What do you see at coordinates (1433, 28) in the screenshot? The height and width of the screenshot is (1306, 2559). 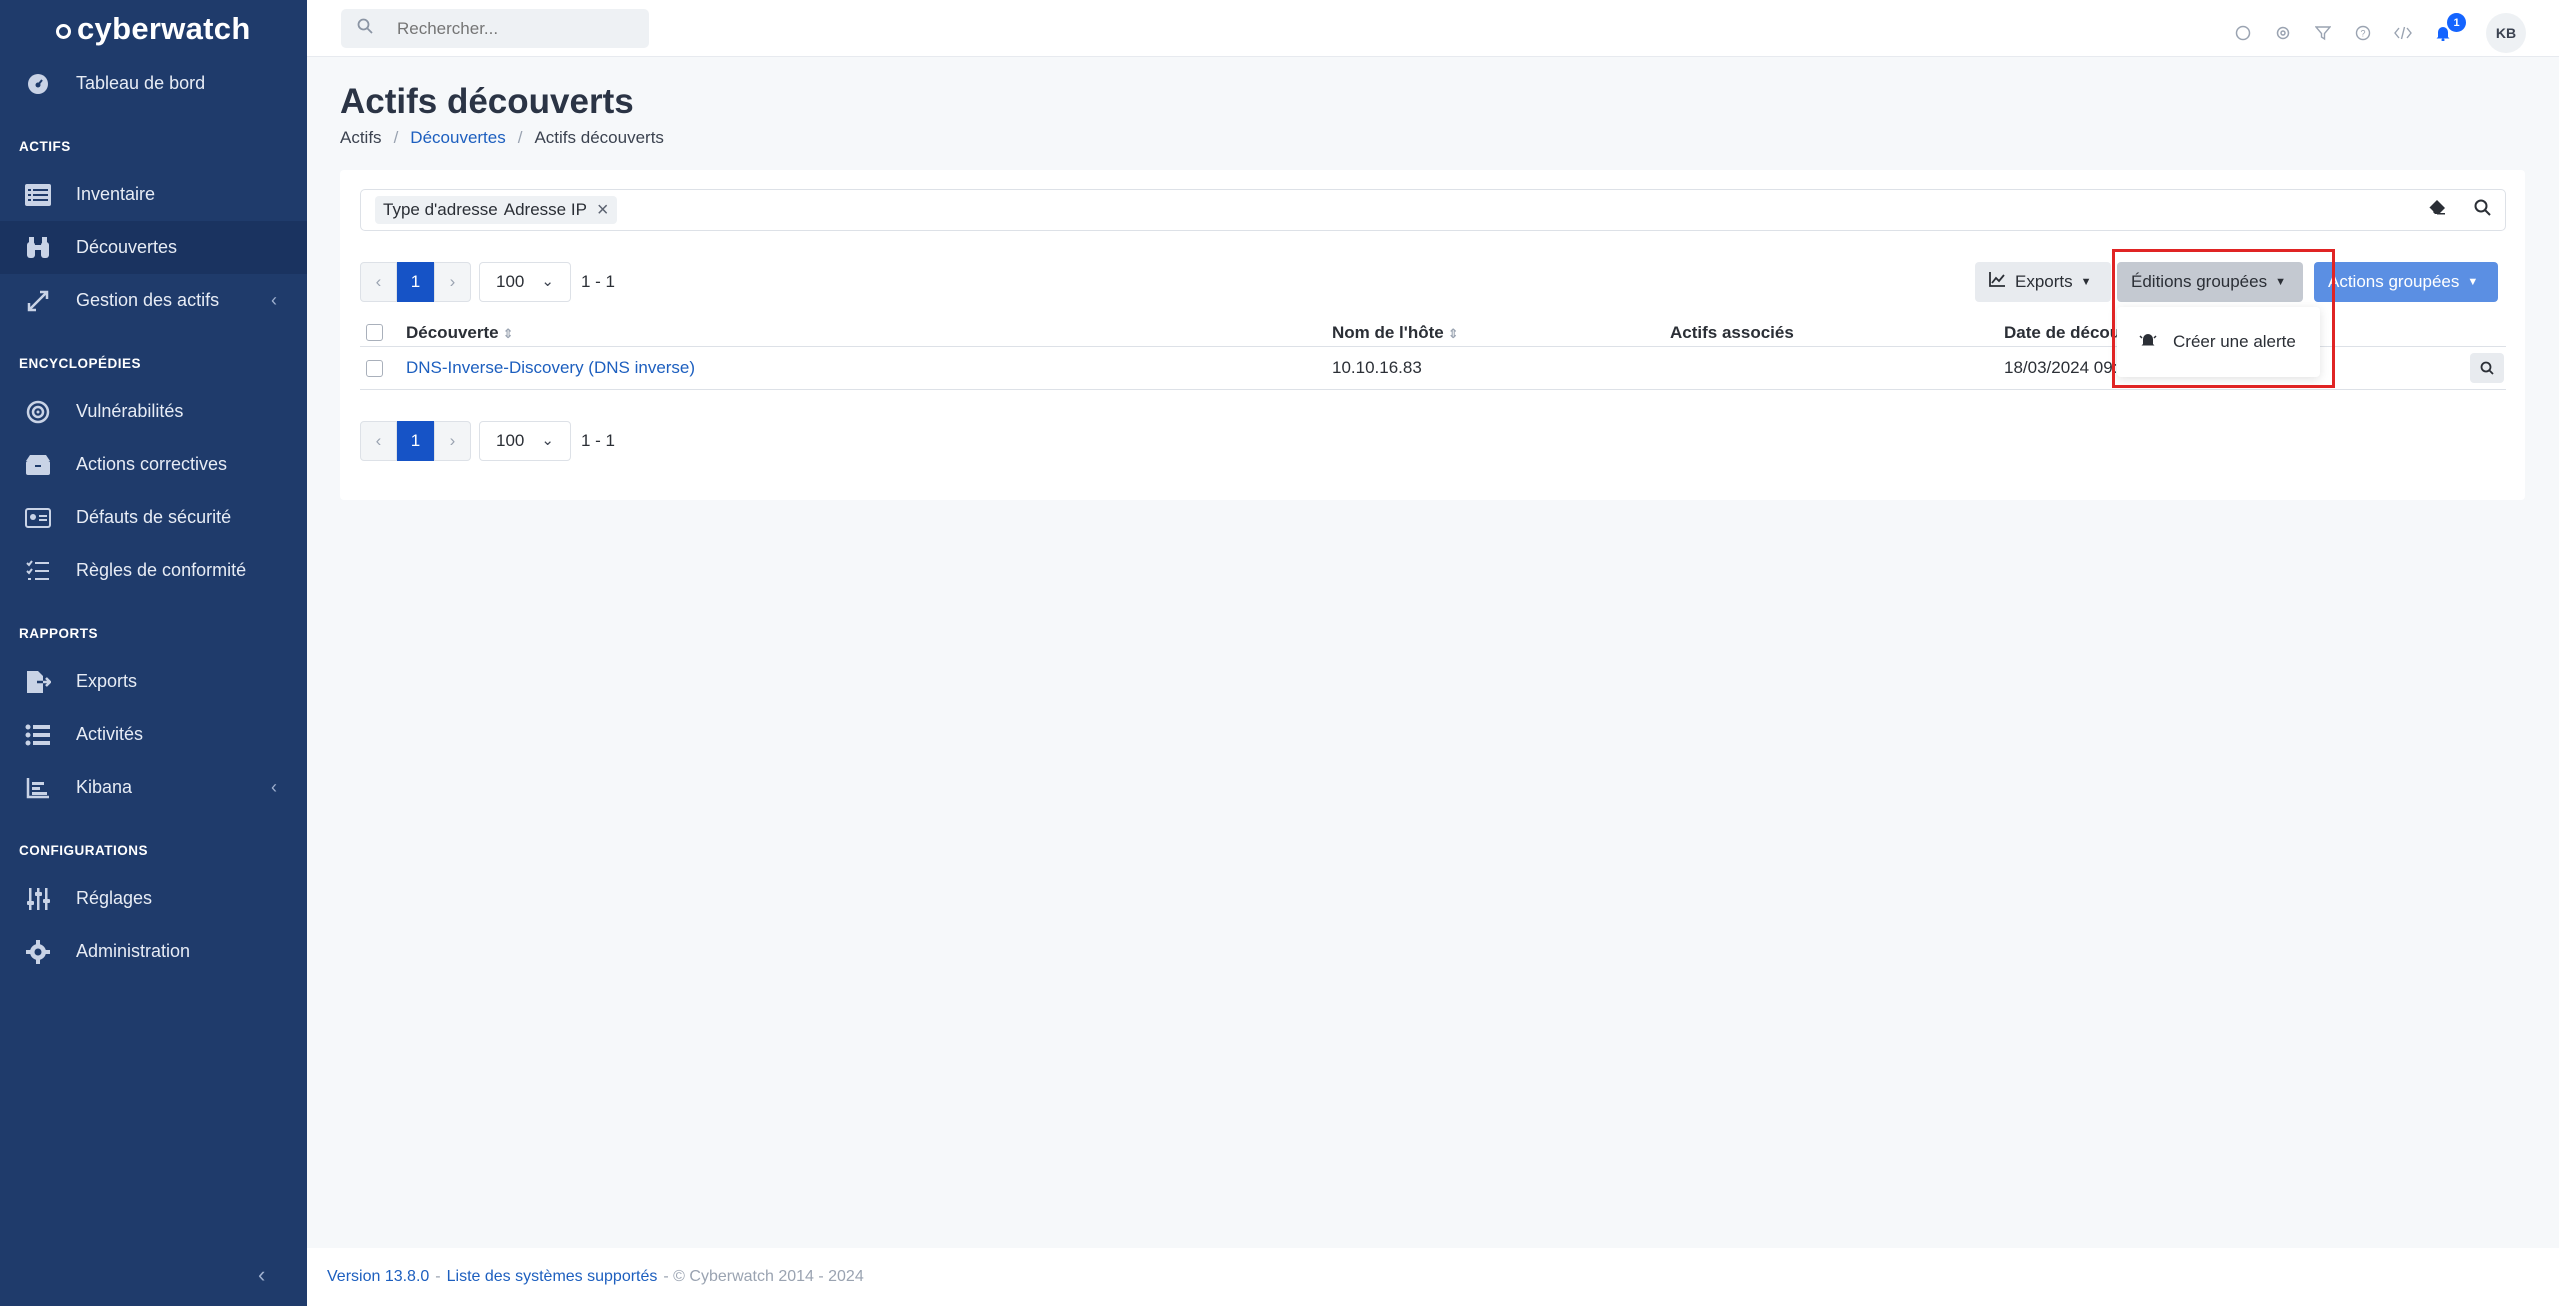 I see `topbar: ? 1 KB` at bounding box center [1433, 28].